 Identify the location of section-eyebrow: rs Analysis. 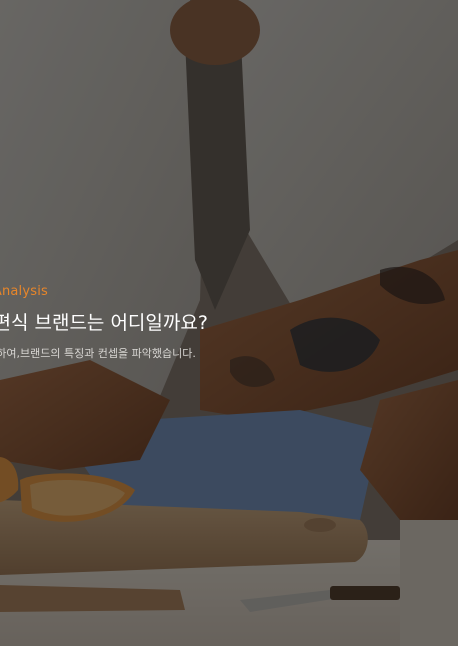
(24, 291).